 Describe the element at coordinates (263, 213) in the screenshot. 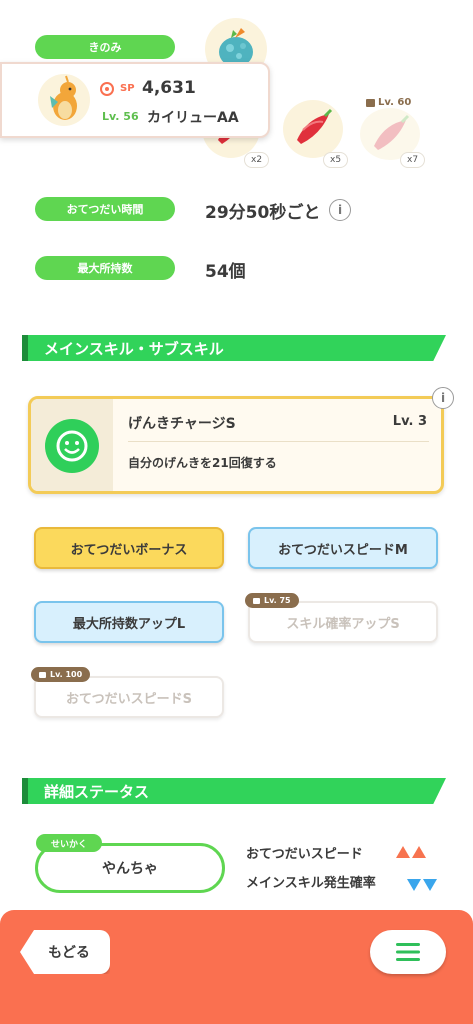

I see `help-time-value: 29分50秒ごと` at that location.